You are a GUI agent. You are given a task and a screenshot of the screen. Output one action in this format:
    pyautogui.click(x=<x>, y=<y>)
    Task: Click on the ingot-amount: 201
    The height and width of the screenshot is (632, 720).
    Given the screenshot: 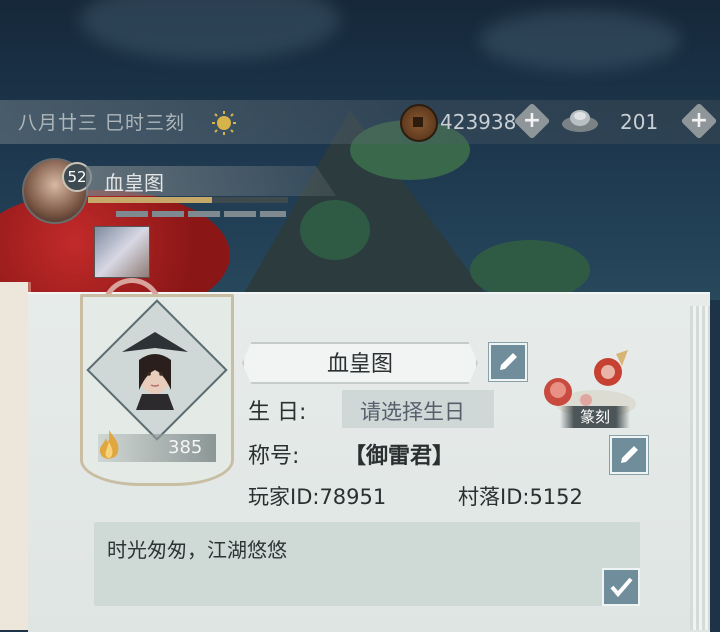 What is the action you would take?
    pyautogui.click(x=639, y=122)
    